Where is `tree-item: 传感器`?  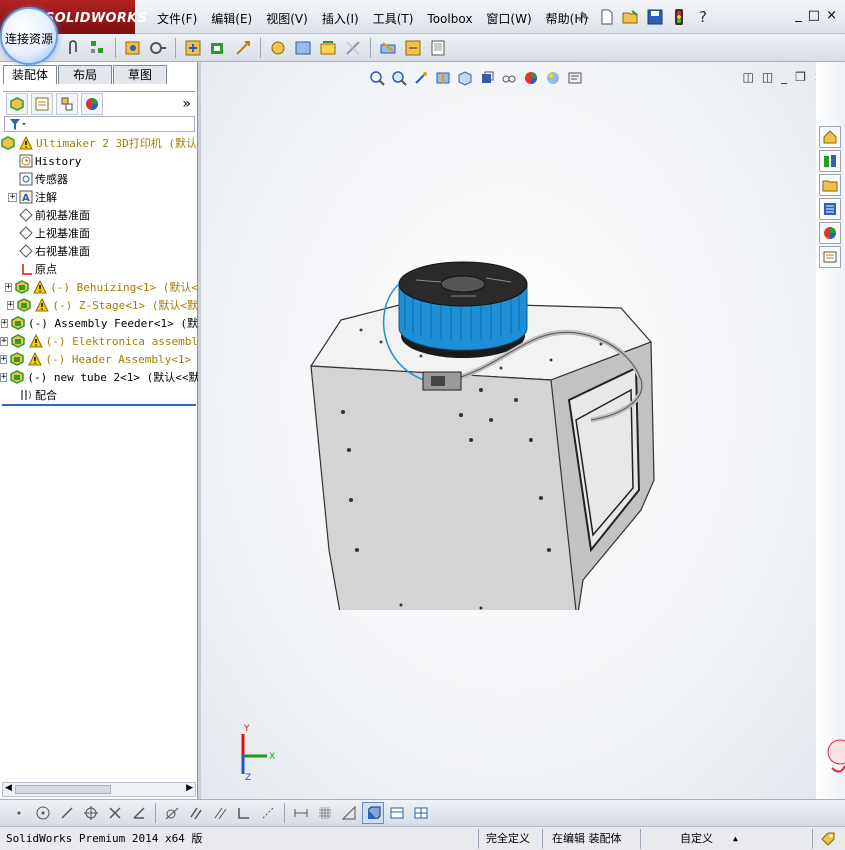 tree-item: 传感器 is located at coordinates (99, 179).